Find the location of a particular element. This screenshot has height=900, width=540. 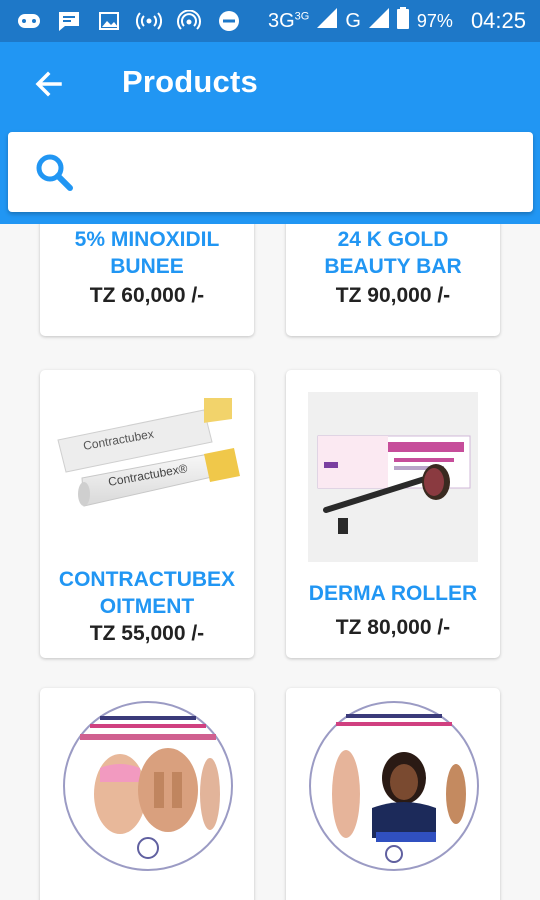

gamepad-icon is located at coordinates (29, 21).